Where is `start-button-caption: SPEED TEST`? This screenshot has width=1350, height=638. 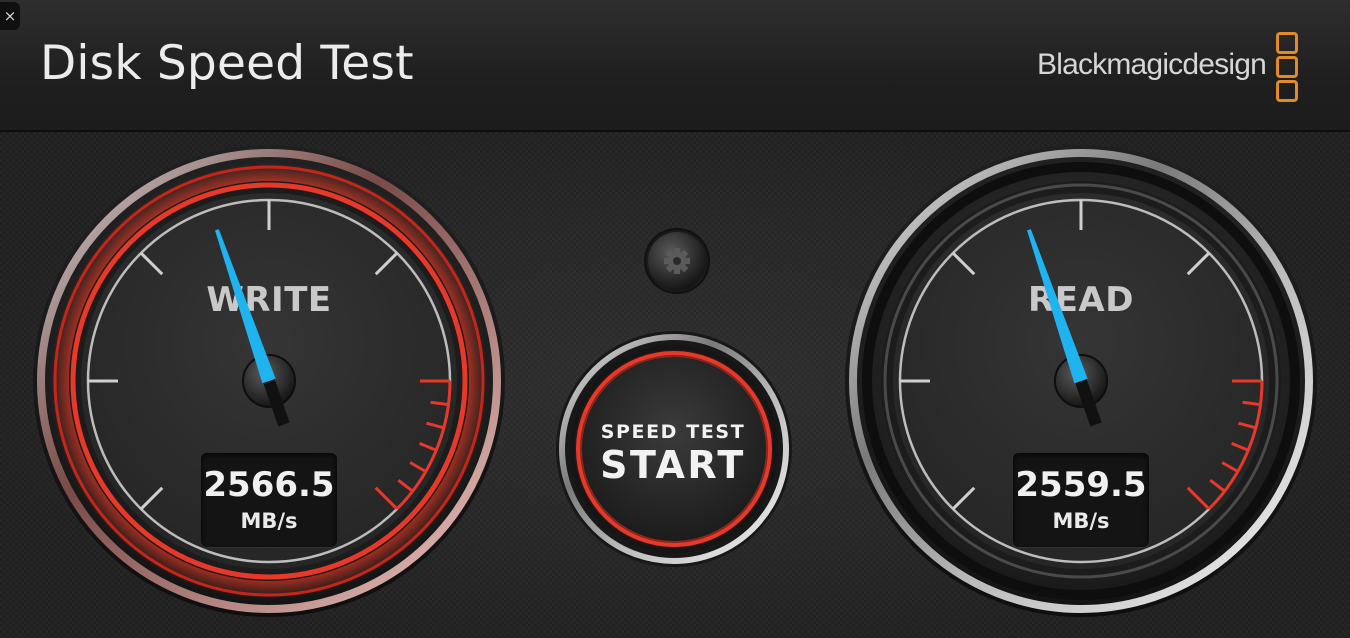
start-button-caption: SPEED TEST is located at coordinates (673, 432).